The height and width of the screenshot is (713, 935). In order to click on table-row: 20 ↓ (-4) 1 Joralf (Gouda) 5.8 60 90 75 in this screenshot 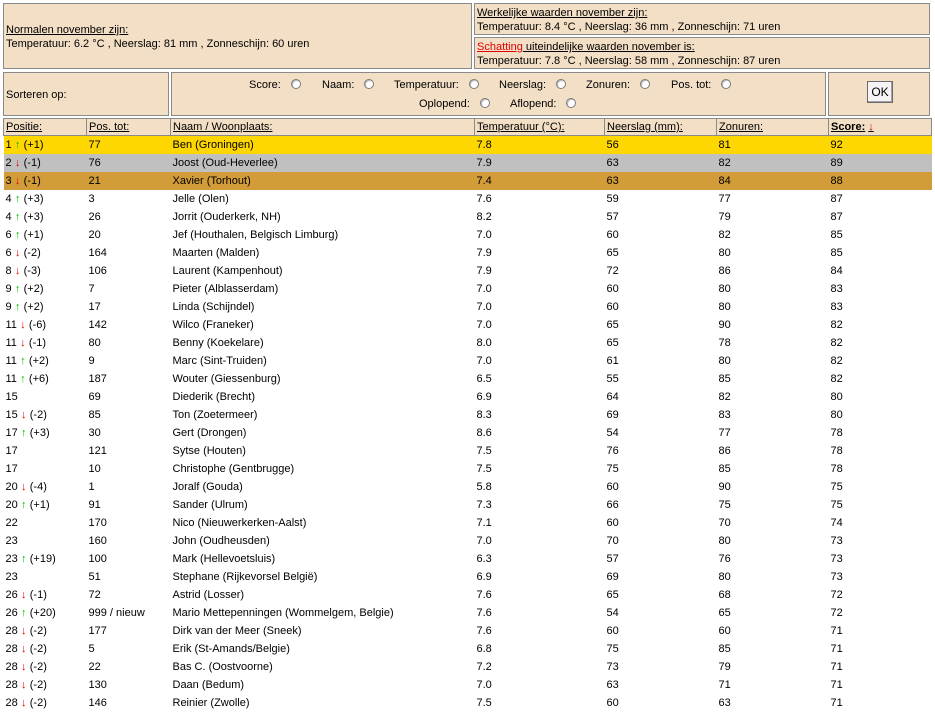, I will do `click(468, 487)`.